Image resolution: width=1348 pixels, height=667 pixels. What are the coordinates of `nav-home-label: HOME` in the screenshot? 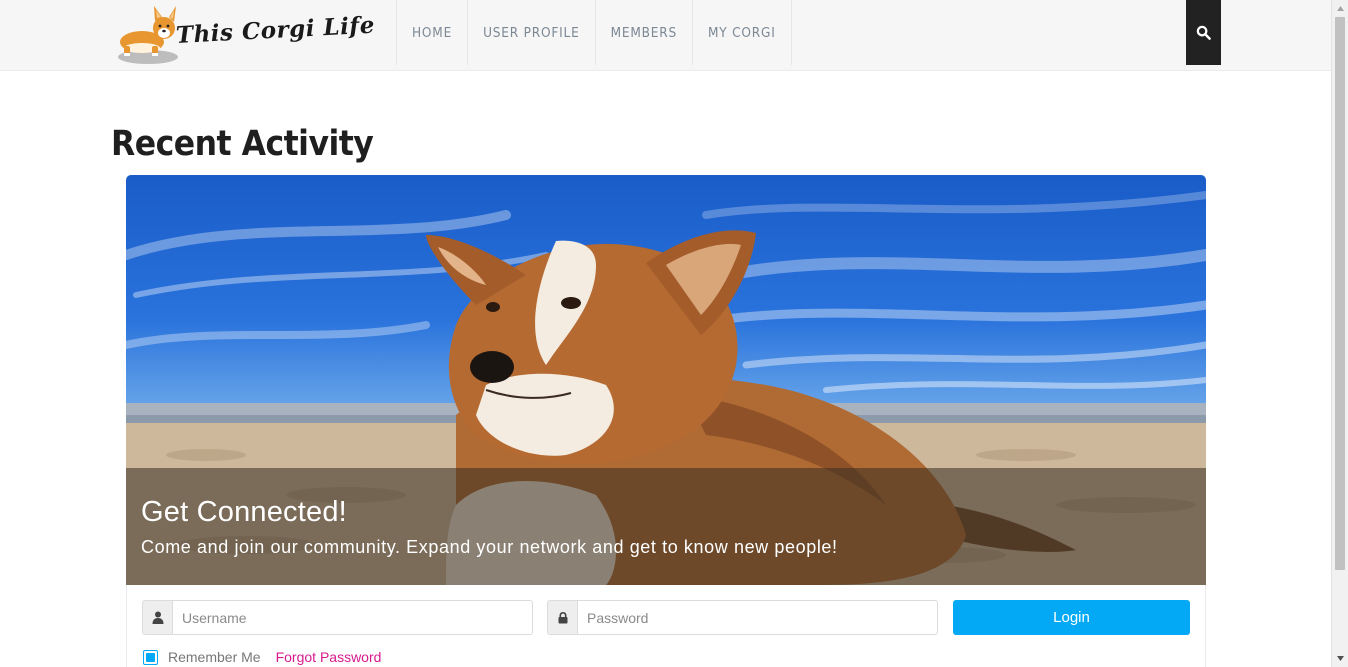 It's located at (432, 32).